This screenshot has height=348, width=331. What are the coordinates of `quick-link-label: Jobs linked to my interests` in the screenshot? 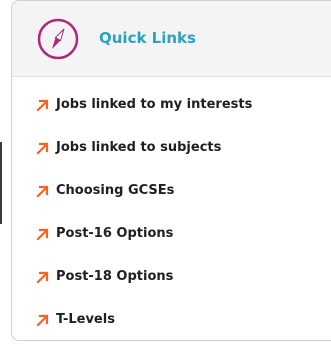 It's located at (154, 104).